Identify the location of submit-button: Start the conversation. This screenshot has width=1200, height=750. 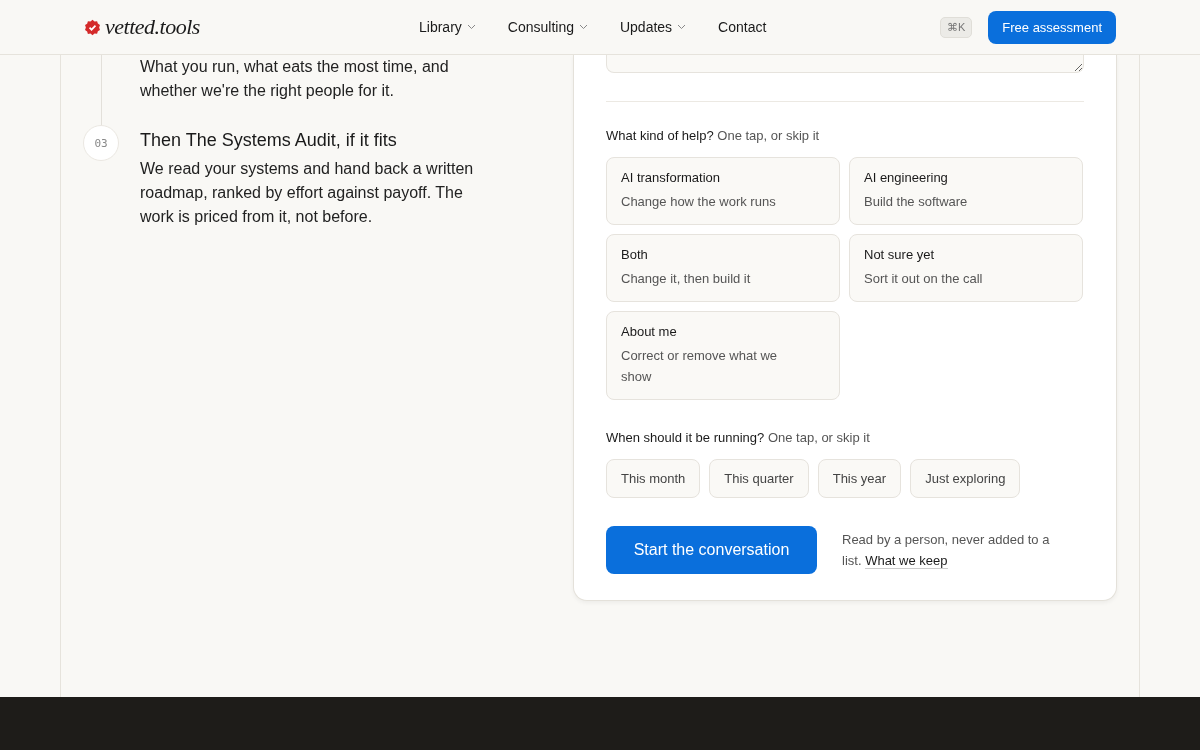
(711, 550).